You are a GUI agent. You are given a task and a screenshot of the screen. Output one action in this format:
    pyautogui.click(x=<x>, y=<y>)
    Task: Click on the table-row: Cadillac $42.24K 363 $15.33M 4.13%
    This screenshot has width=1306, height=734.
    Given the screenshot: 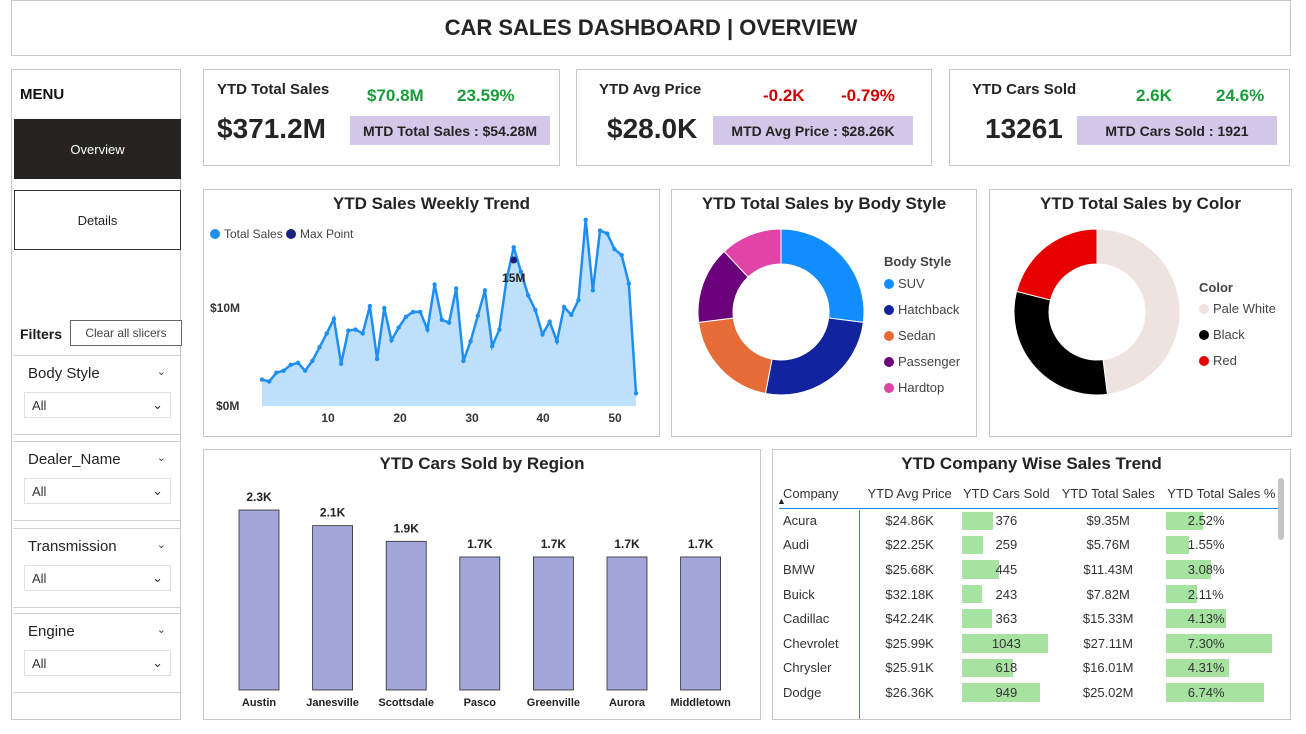 What is the action you would take?
    pyautogui.click(x=1029, y=618)
    